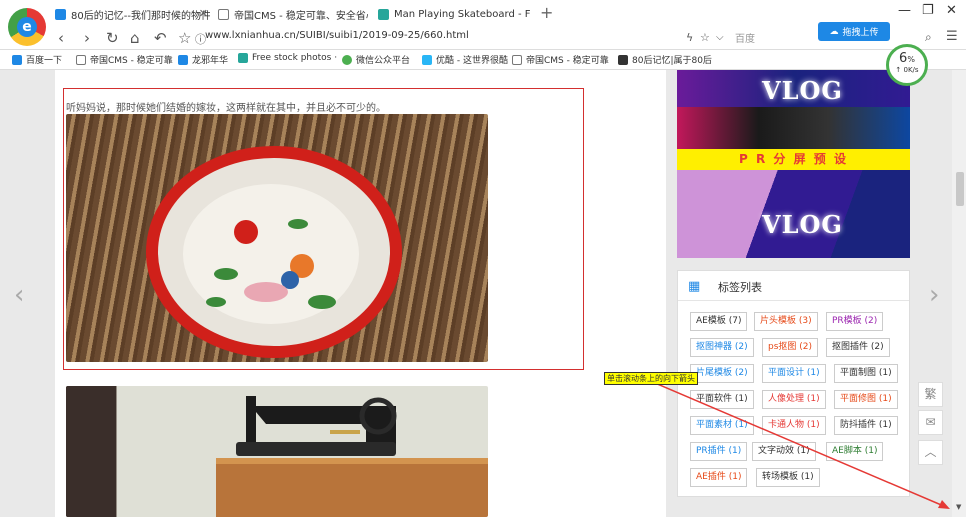  Describe the element at coordinates (907, 65) in the screenshot. I see `network-speed-gauge: 6% ↑ 0K/s` at that location.